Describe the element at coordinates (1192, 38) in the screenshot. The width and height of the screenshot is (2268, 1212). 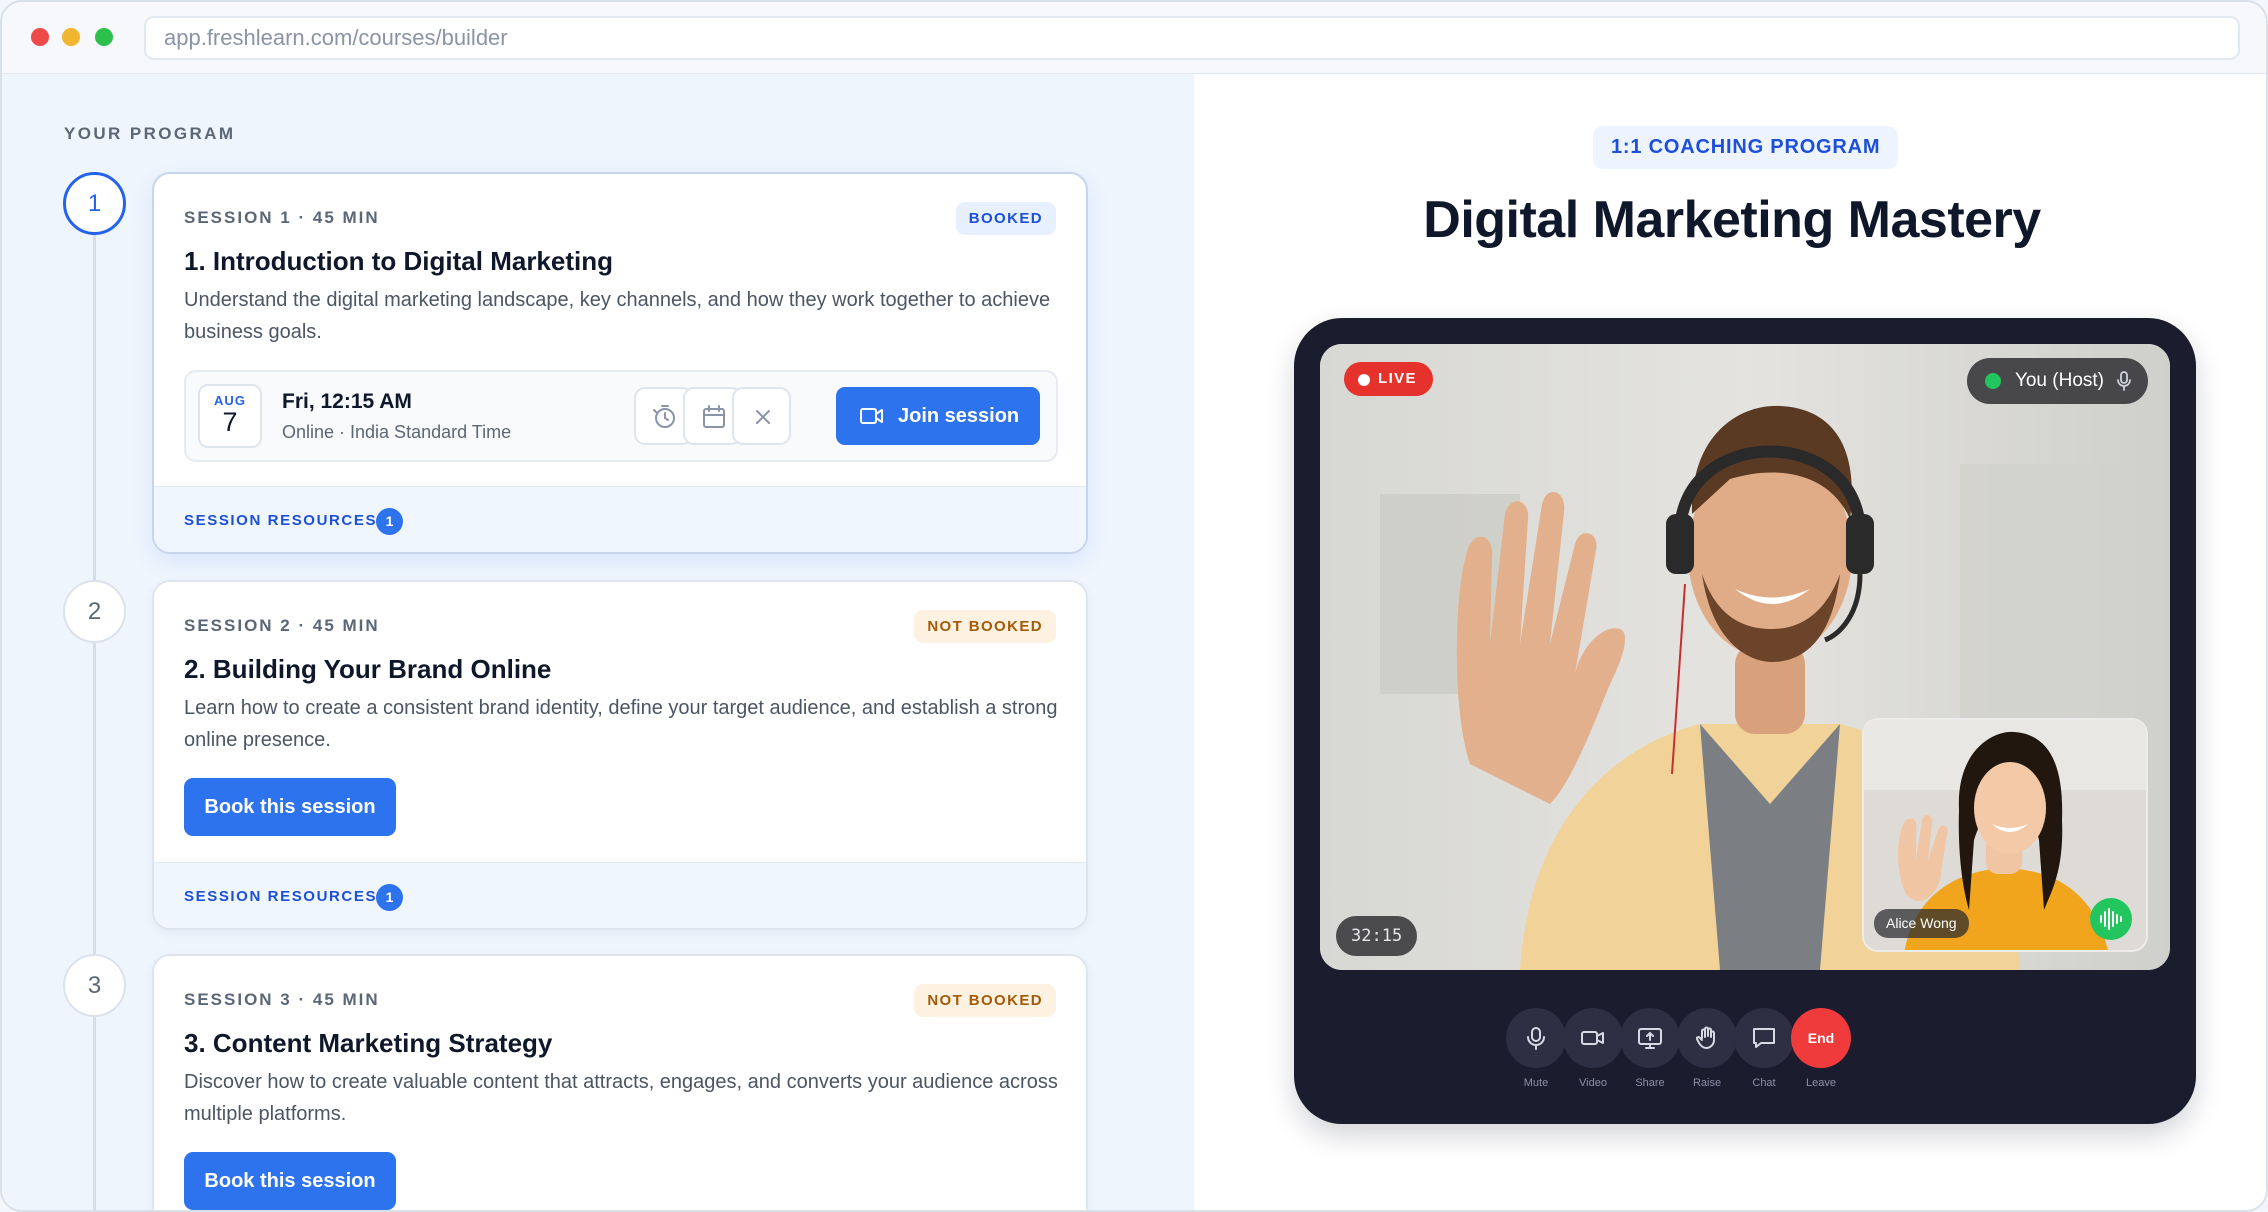
I see `url-bar: app.freshlearn.com/courses/builder` at that location.